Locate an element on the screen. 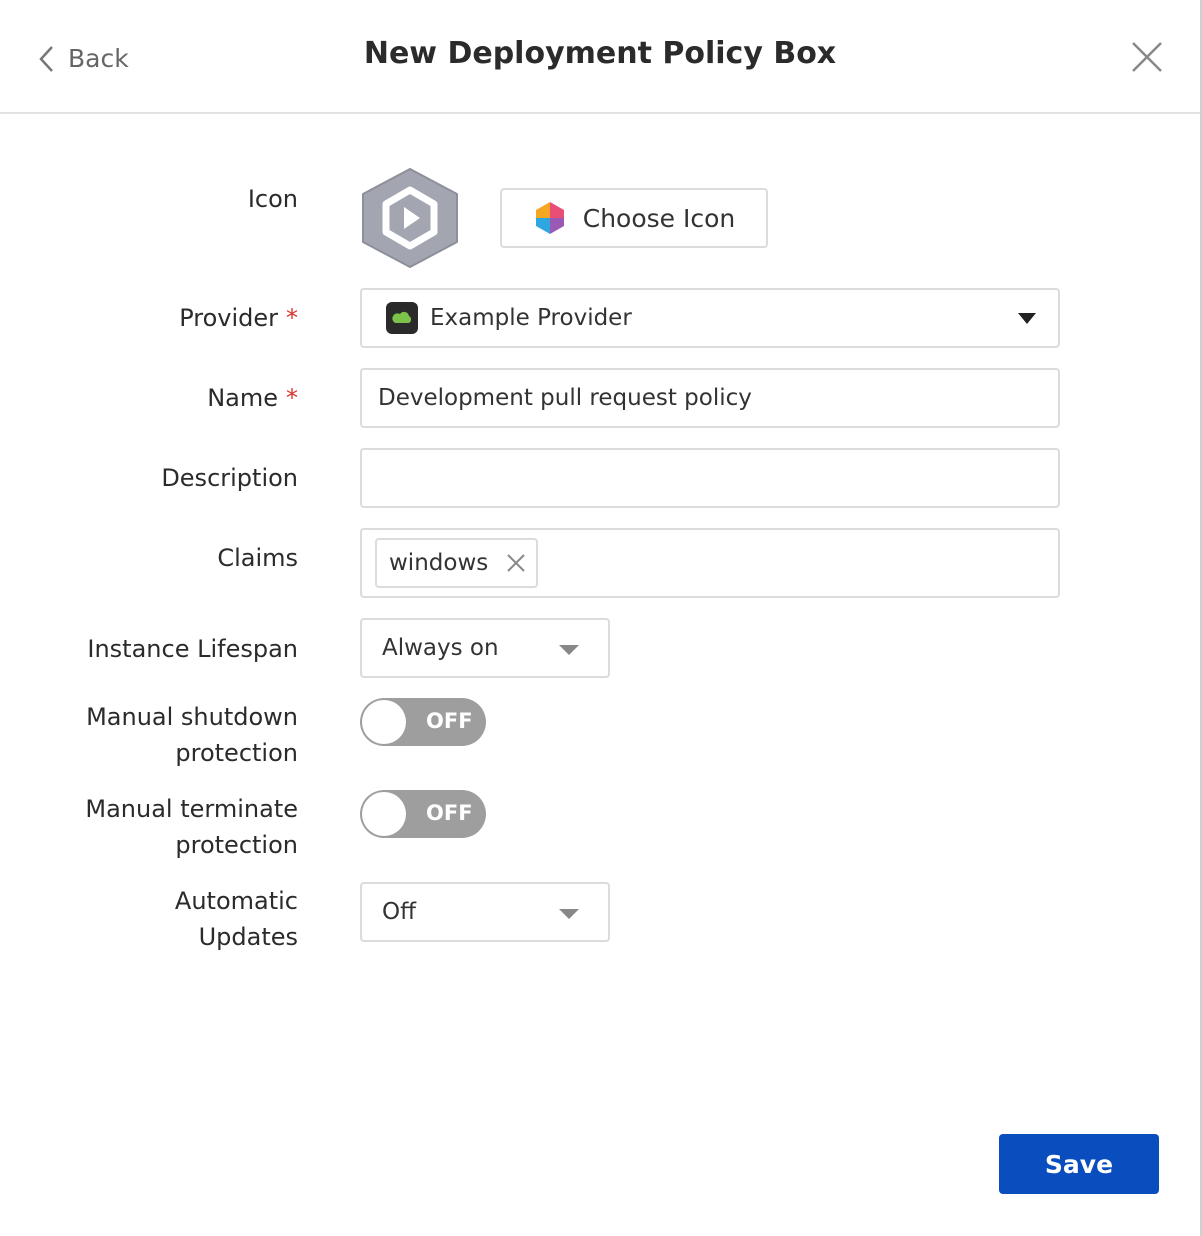 This screenshot has width=1202, height=1236. icon-label: Icon is located at coordinates (272, 199).